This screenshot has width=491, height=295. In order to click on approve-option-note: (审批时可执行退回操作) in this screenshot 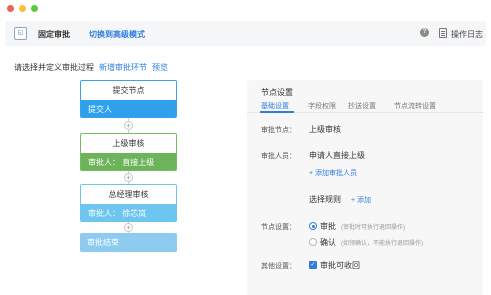, I will do `click(373, 228)`.